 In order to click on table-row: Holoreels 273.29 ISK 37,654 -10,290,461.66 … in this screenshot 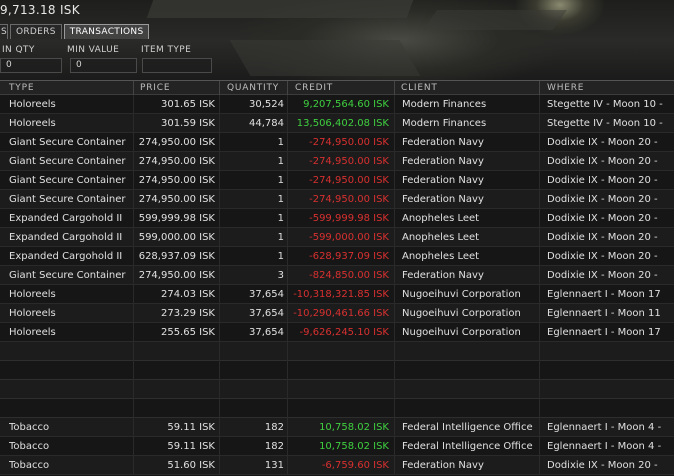, I will do `click(337, 313)`.